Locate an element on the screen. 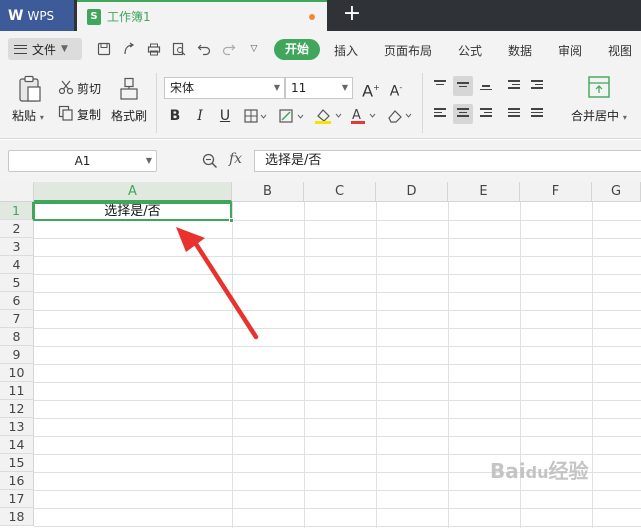 This screenshot has width=641, height=528. column-header-d: D is located at coordinates (412, 192).